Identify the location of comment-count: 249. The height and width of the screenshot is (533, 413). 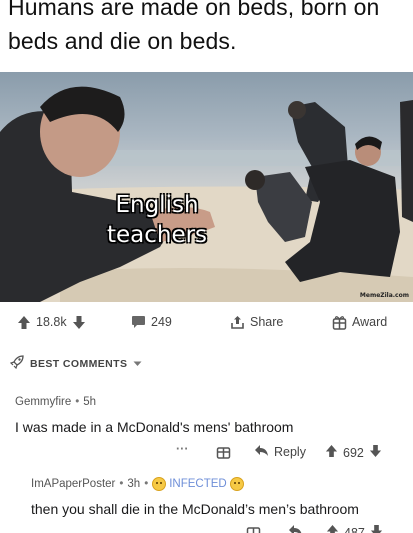
(161, 322).